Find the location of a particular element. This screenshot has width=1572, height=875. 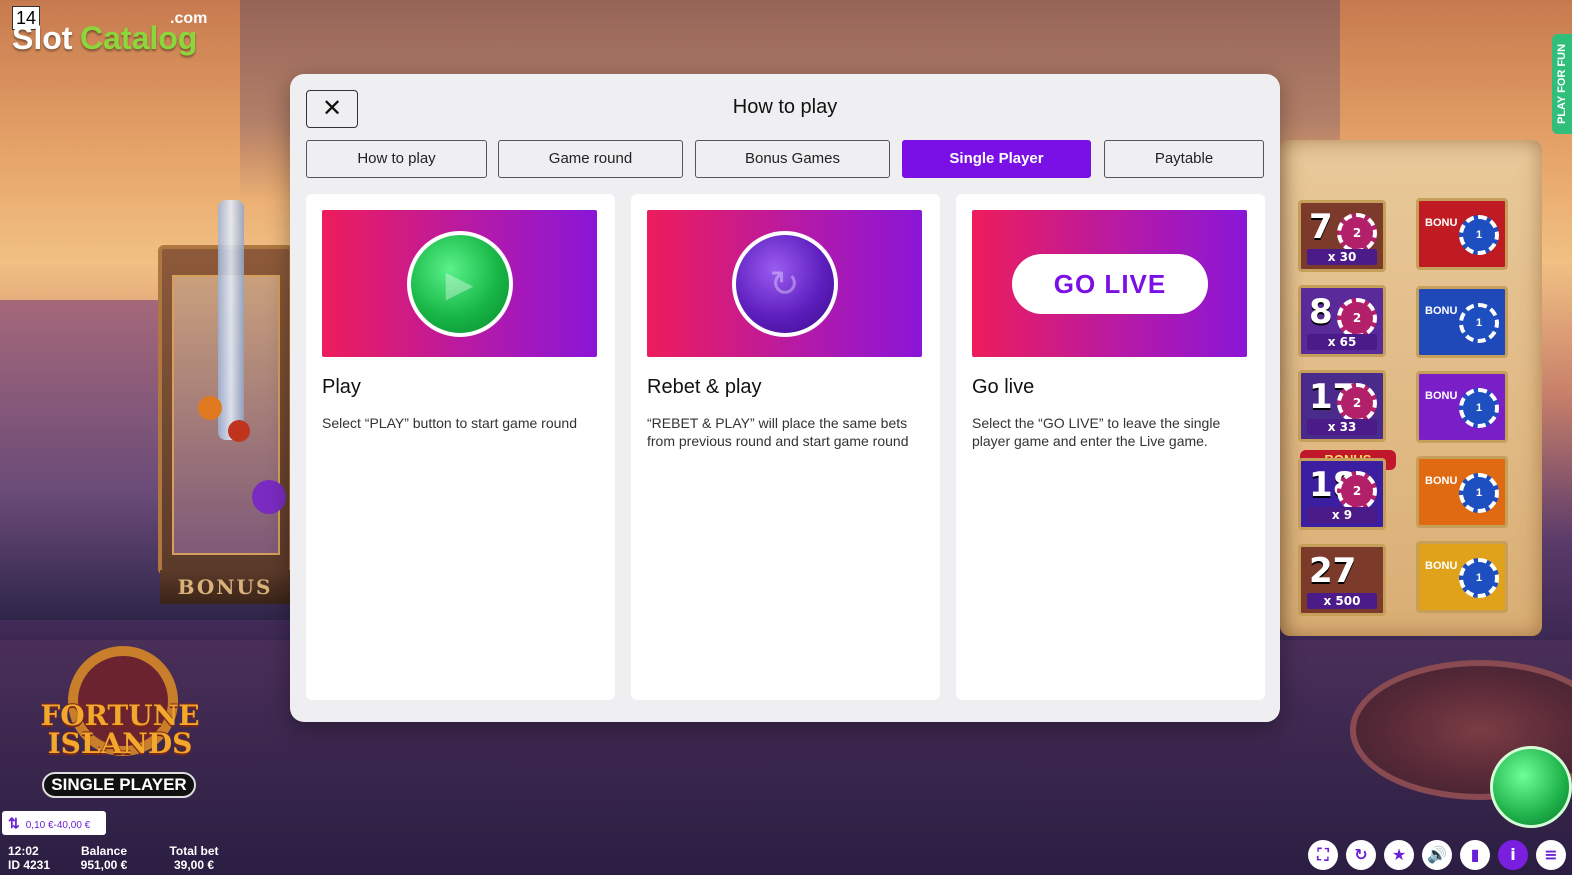

stats-icon: ▮ is located at coordinates (1475, 855).